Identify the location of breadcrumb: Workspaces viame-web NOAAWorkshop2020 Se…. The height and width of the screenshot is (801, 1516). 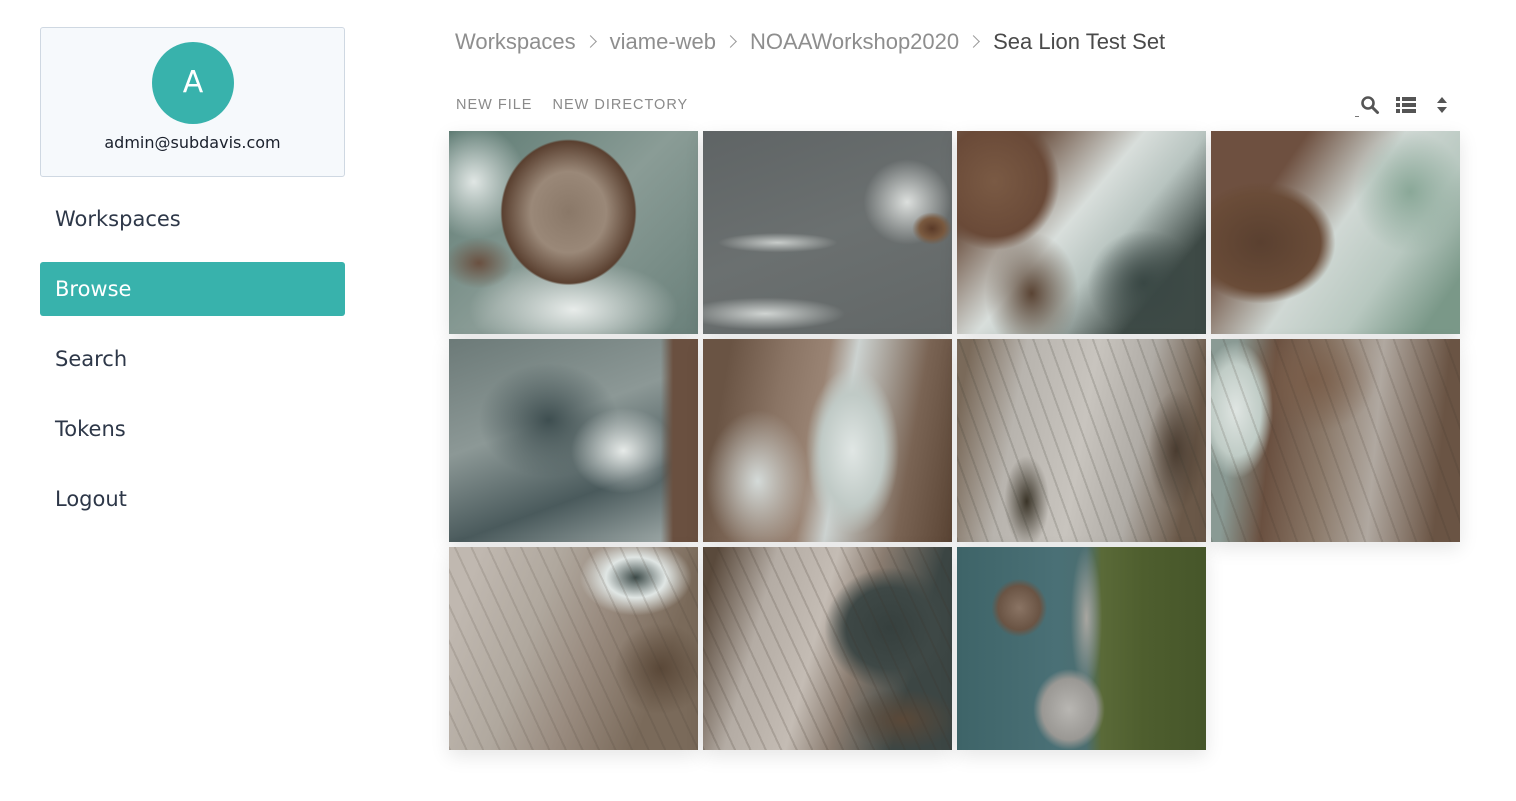
(810, 42).